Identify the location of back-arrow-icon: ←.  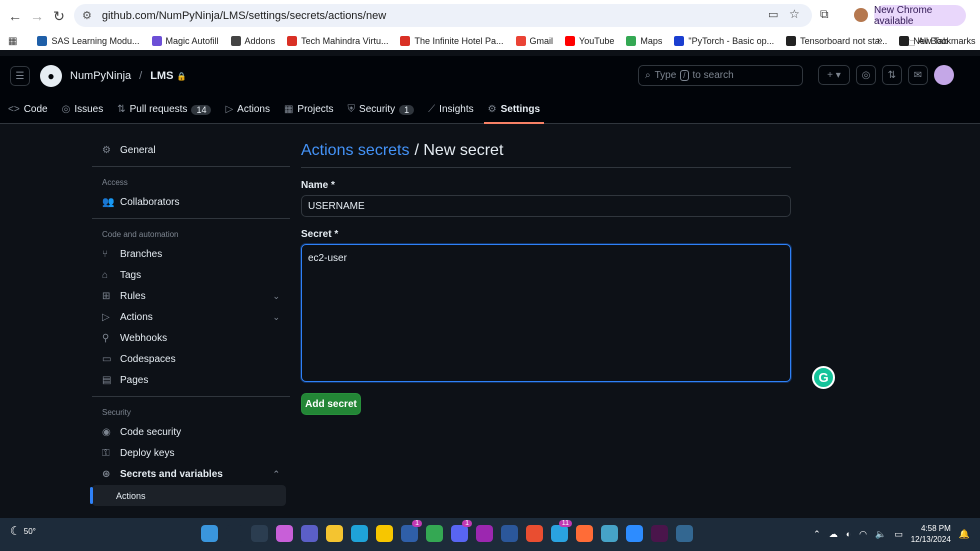
(15, 16).